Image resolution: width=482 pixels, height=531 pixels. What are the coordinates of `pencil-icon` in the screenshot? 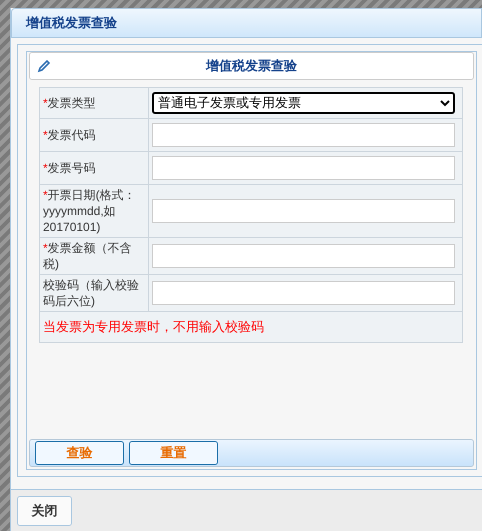 It's located at (44, 66).